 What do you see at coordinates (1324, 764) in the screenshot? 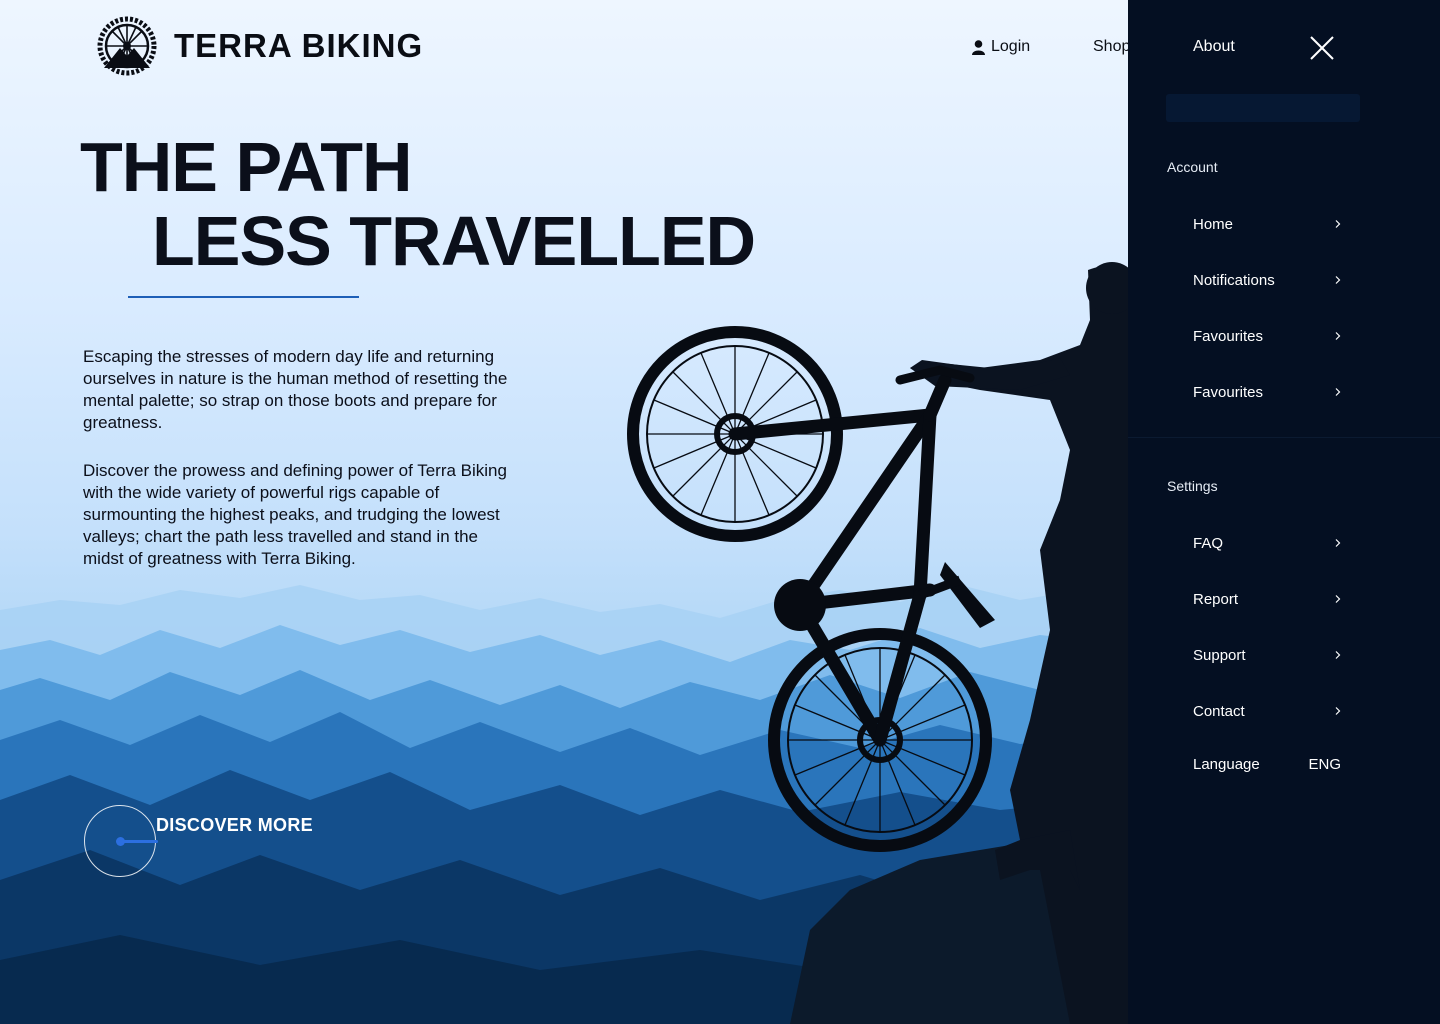
I see `language-value: ENG` at bounding box center [1324, 764].